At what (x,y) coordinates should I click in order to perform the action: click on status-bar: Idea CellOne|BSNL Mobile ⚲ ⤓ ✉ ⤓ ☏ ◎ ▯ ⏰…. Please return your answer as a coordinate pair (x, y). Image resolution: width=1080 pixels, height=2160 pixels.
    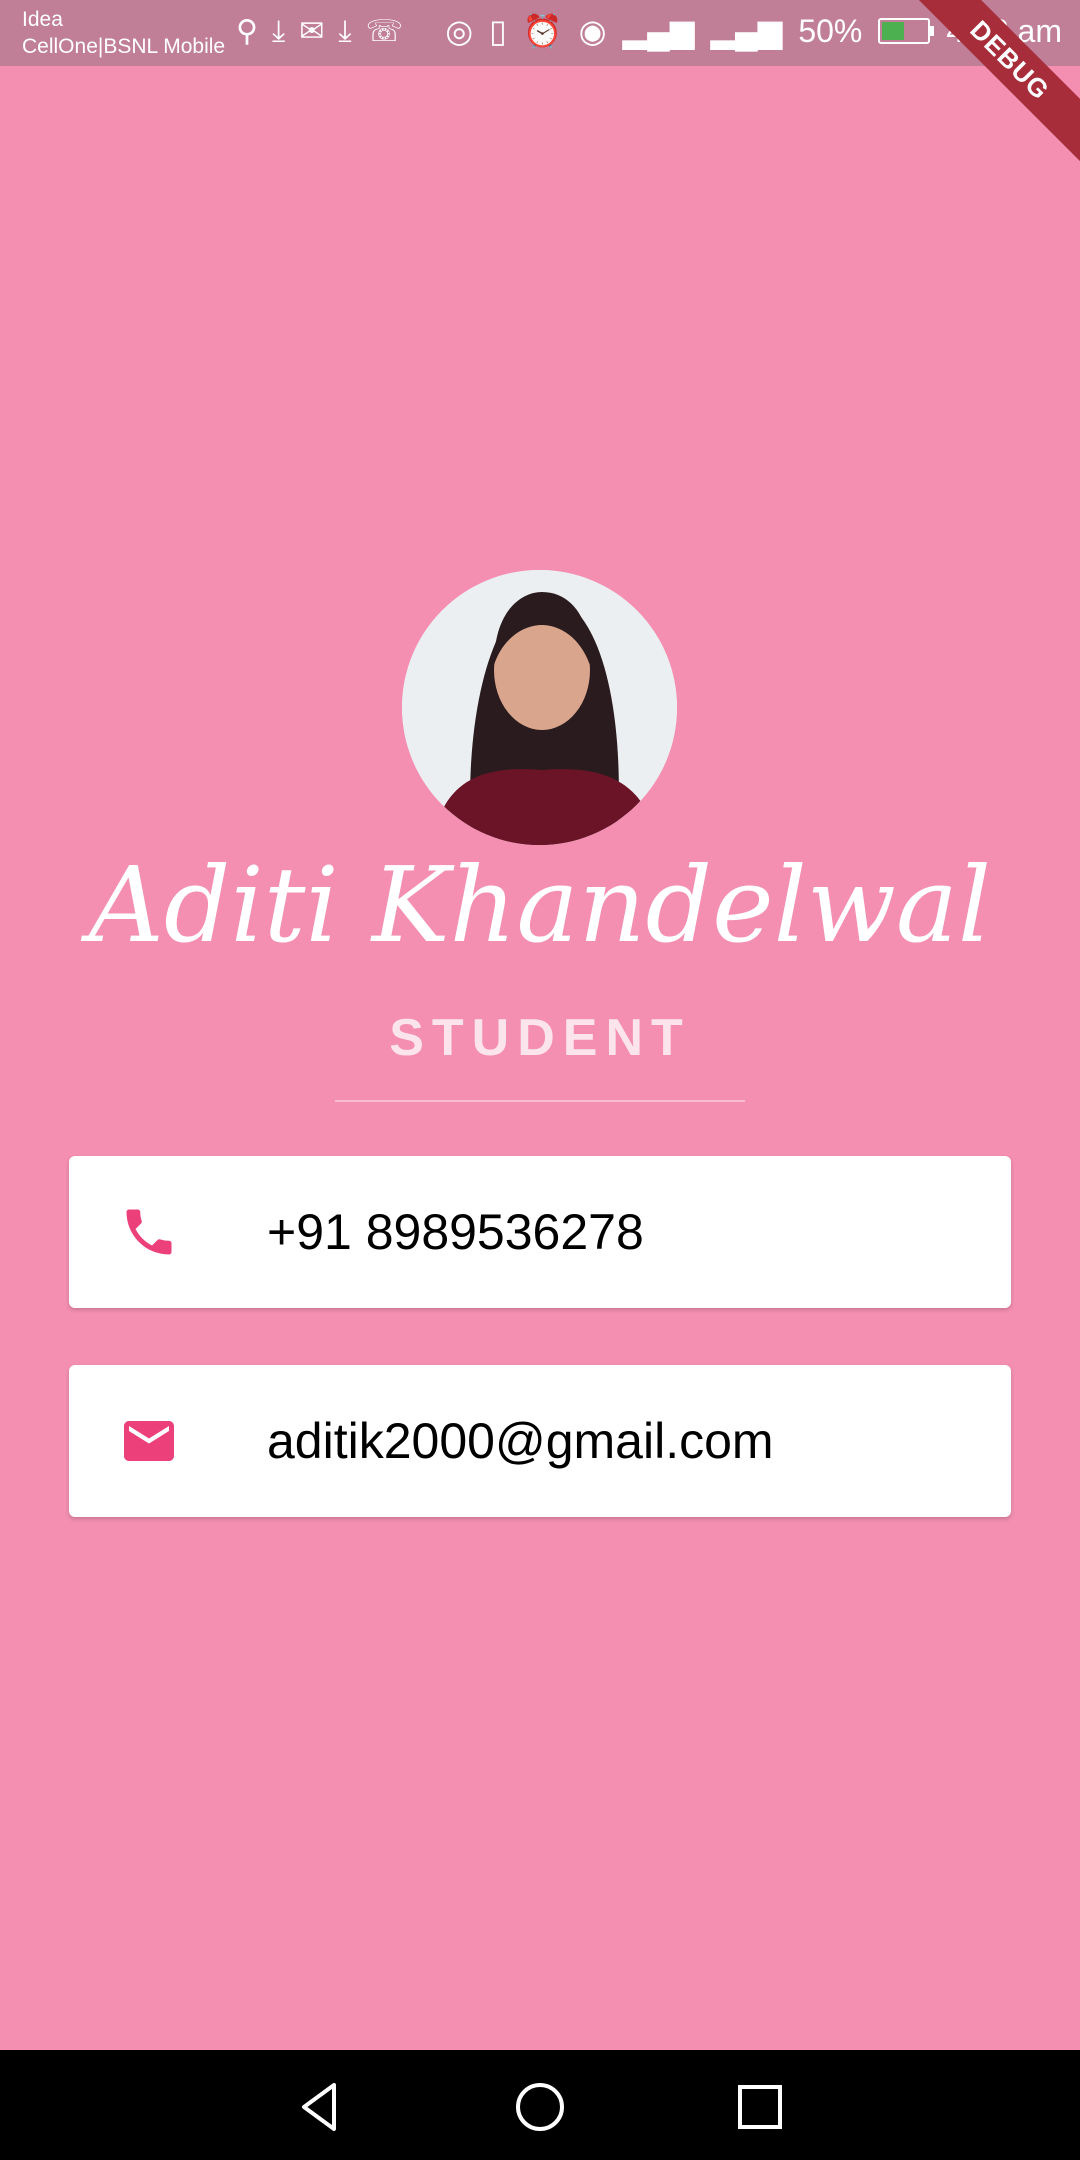
    Looking at the image, I should click on (540, 33).